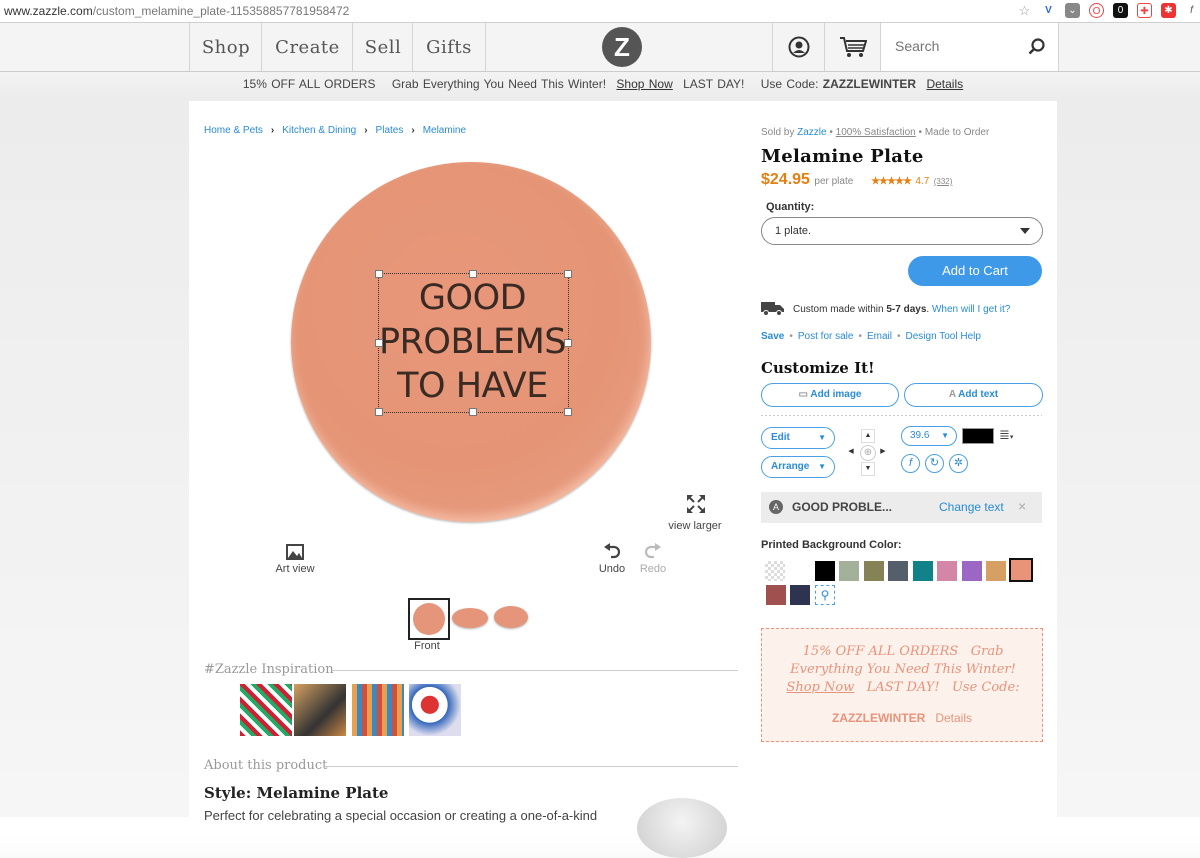 Image resolution: width=1200 pixels, height=858 pixels. I want to click on align-icon: ≣▾, so click(1006, 435).